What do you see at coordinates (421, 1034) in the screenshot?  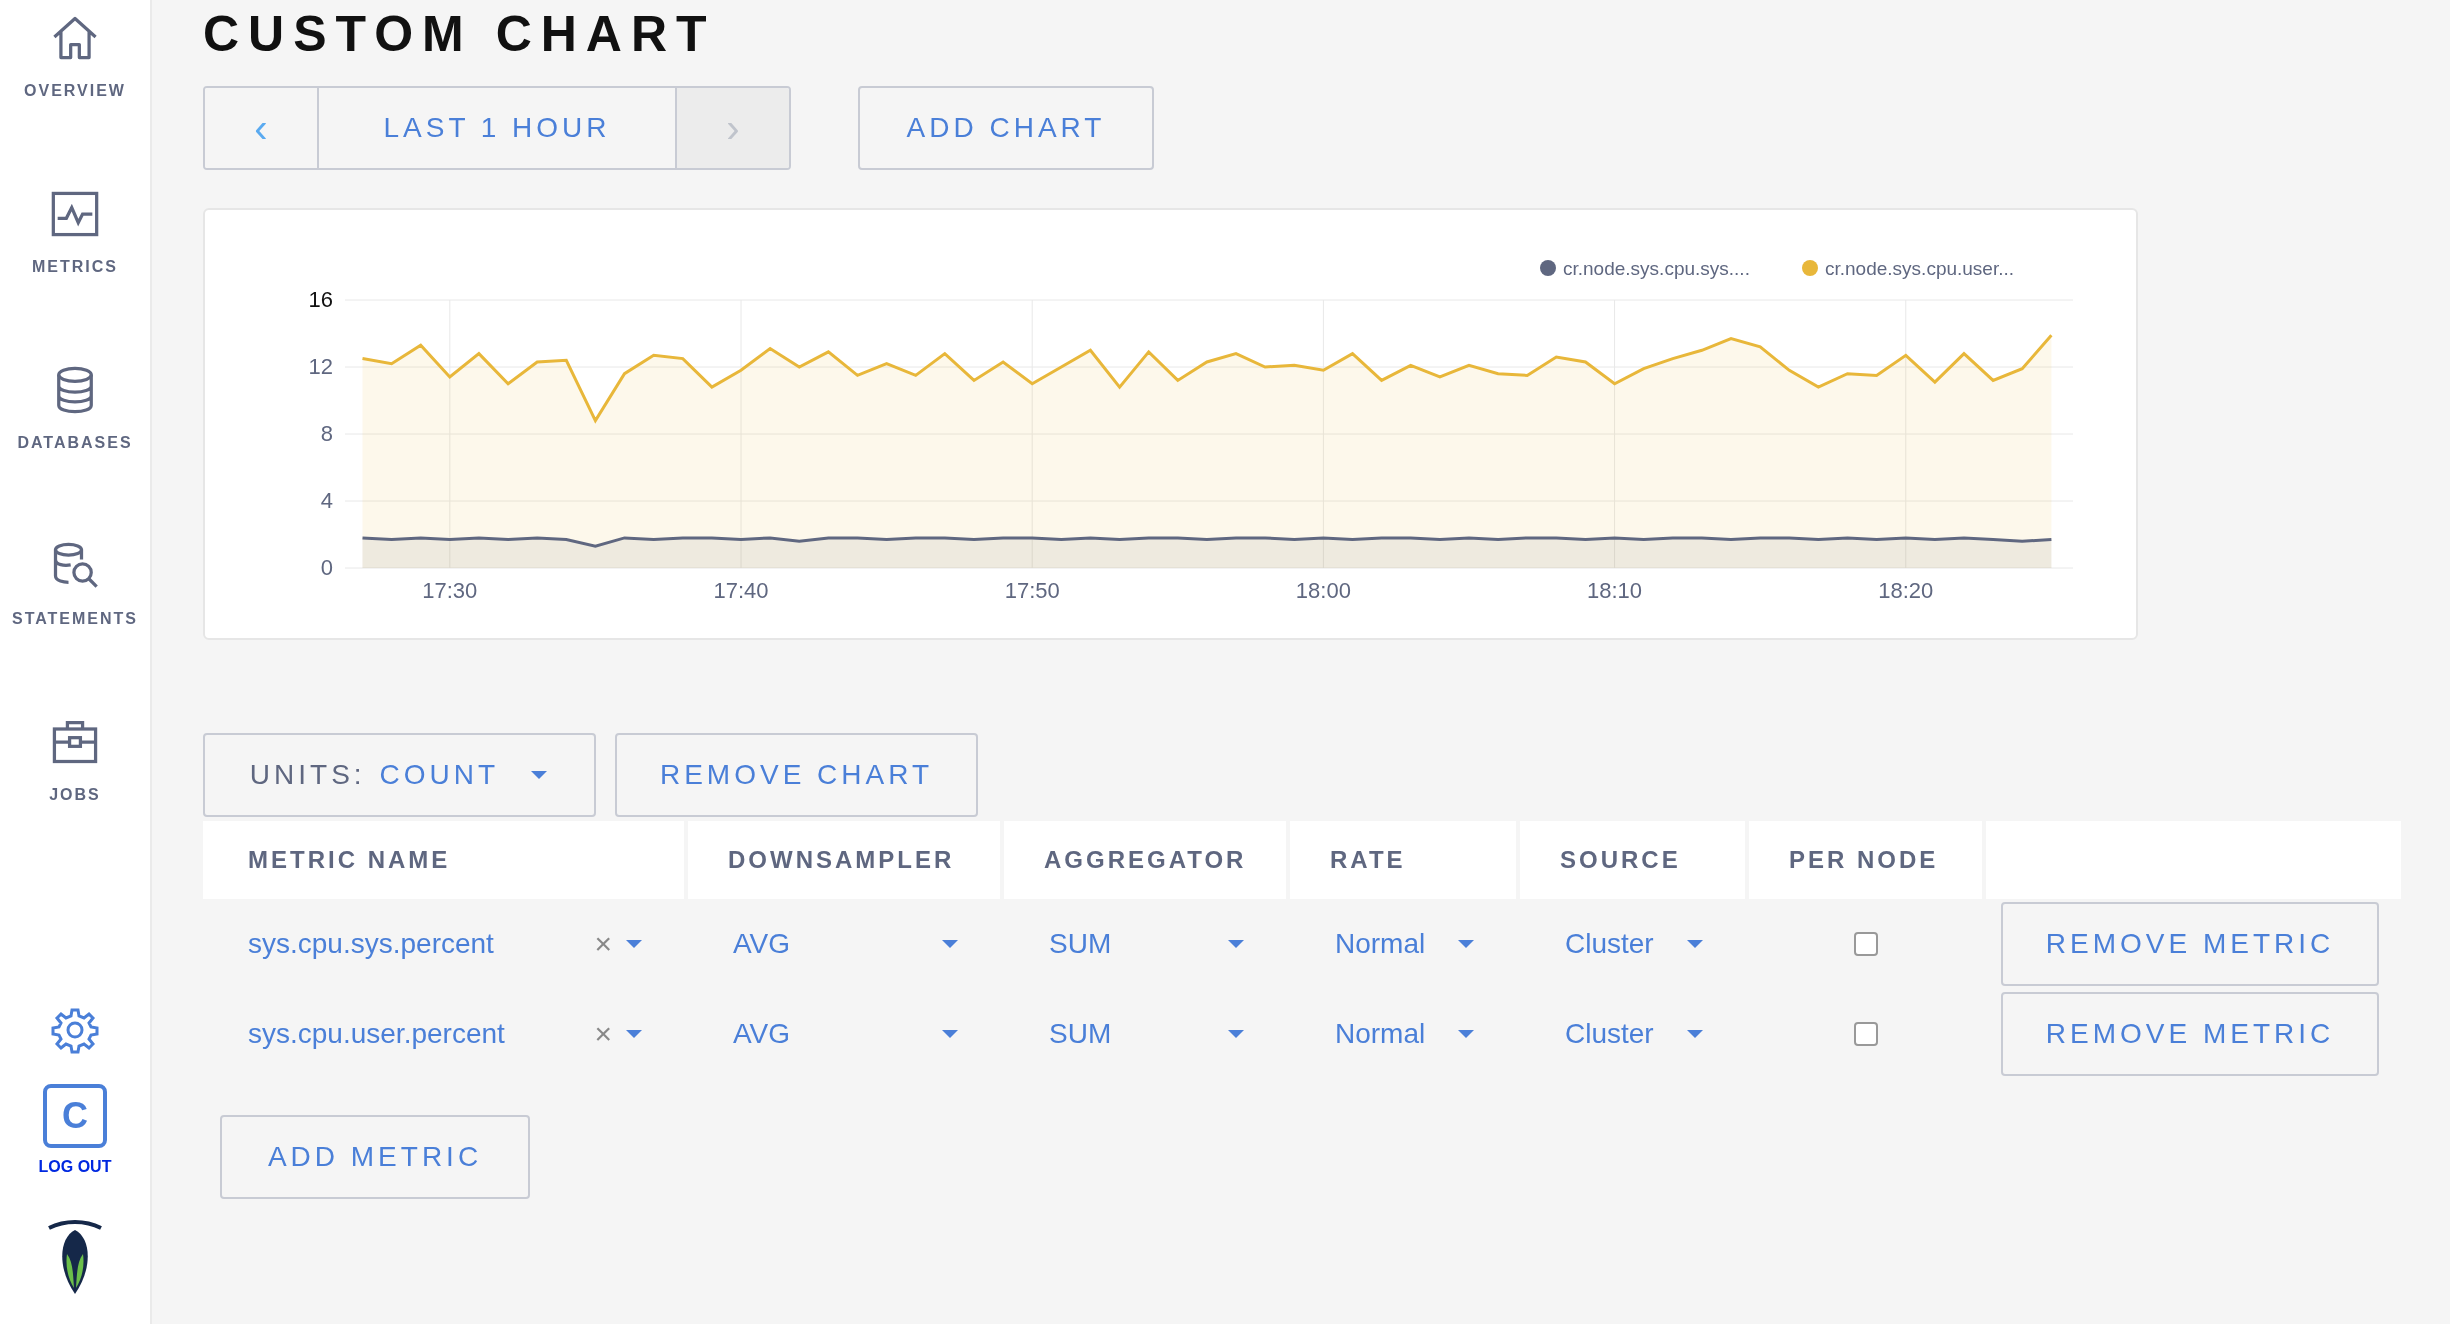 I see `metric-name-value: sys.cpu.user.percent` at bounding box center [421, 1034].